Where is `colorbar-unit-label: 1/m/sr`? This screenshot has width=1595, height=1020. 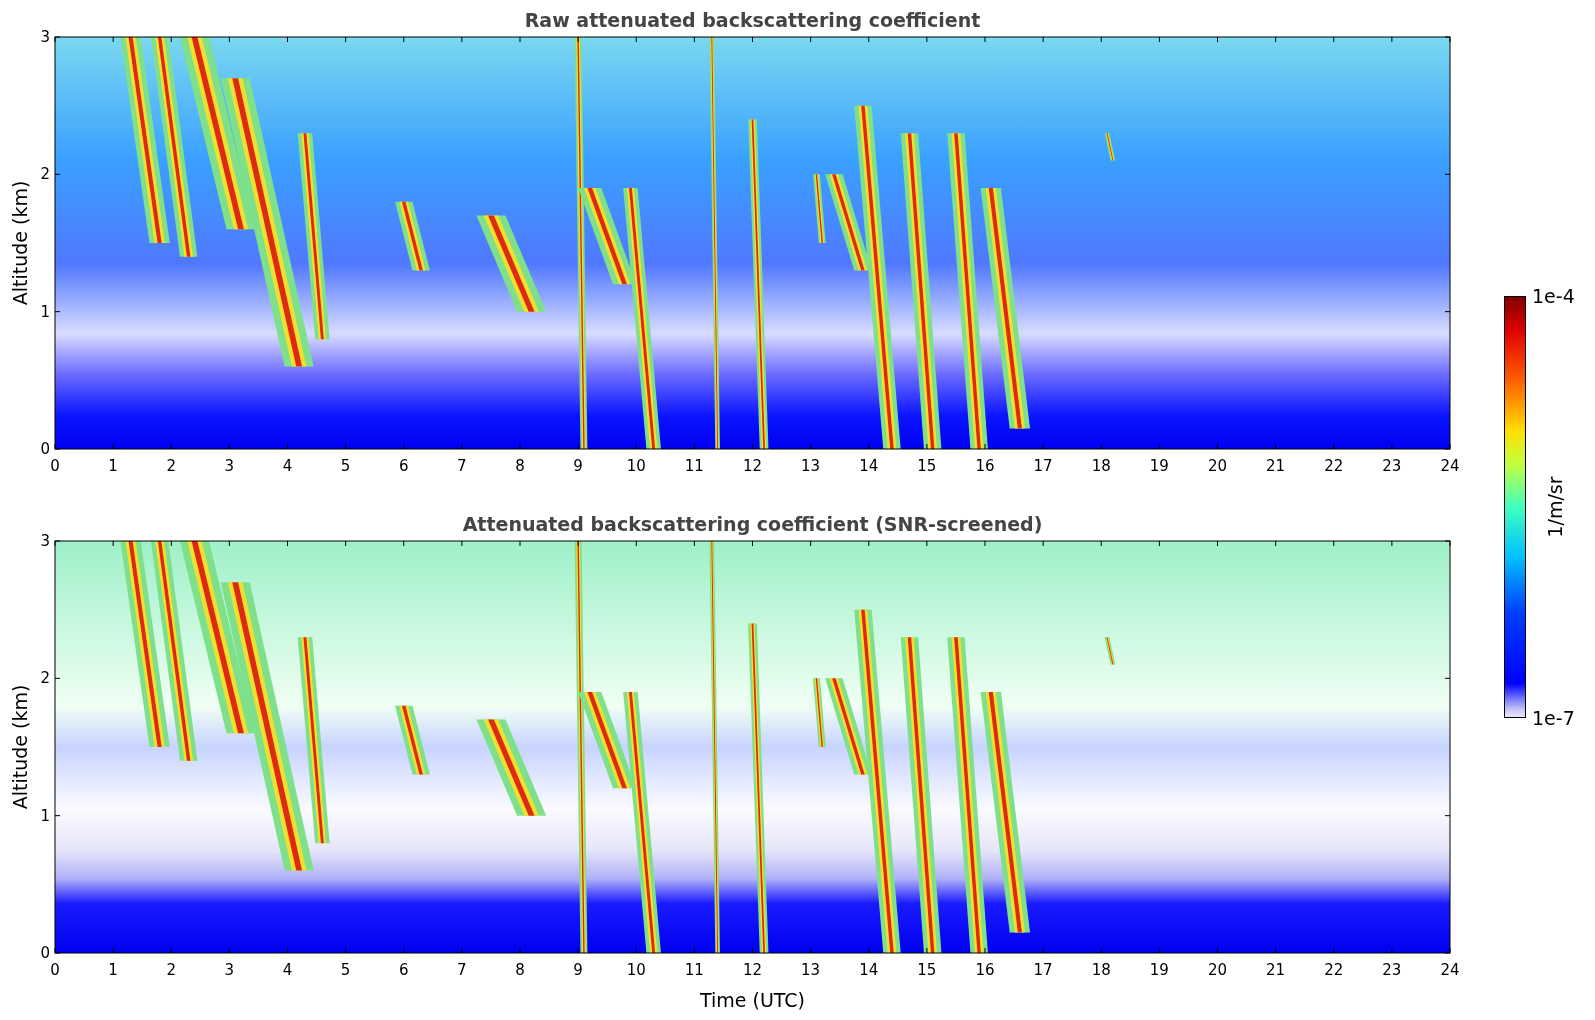 colorbar-unit-label: 1/m/sr is located at coordinates (1554, 507).